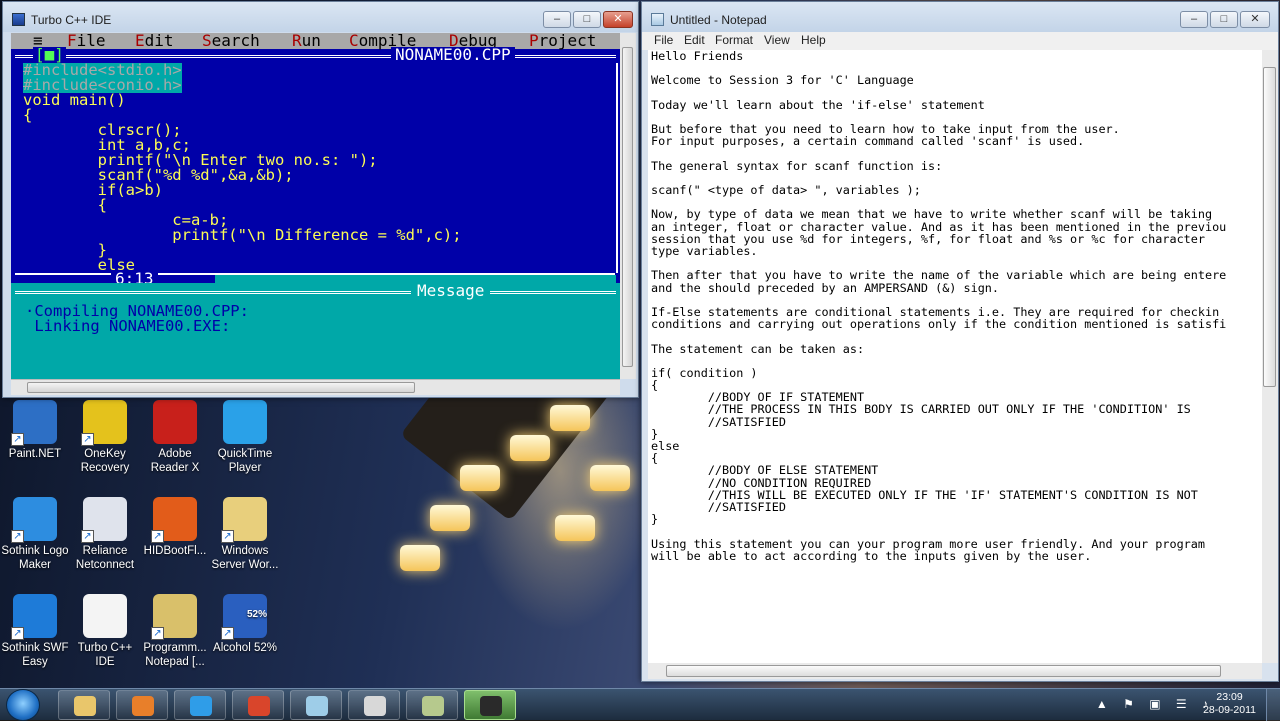 This screenshot has height=721, width=1280. I want to click on turboc-title: Turbo C++ IDE, so click(71, 20).